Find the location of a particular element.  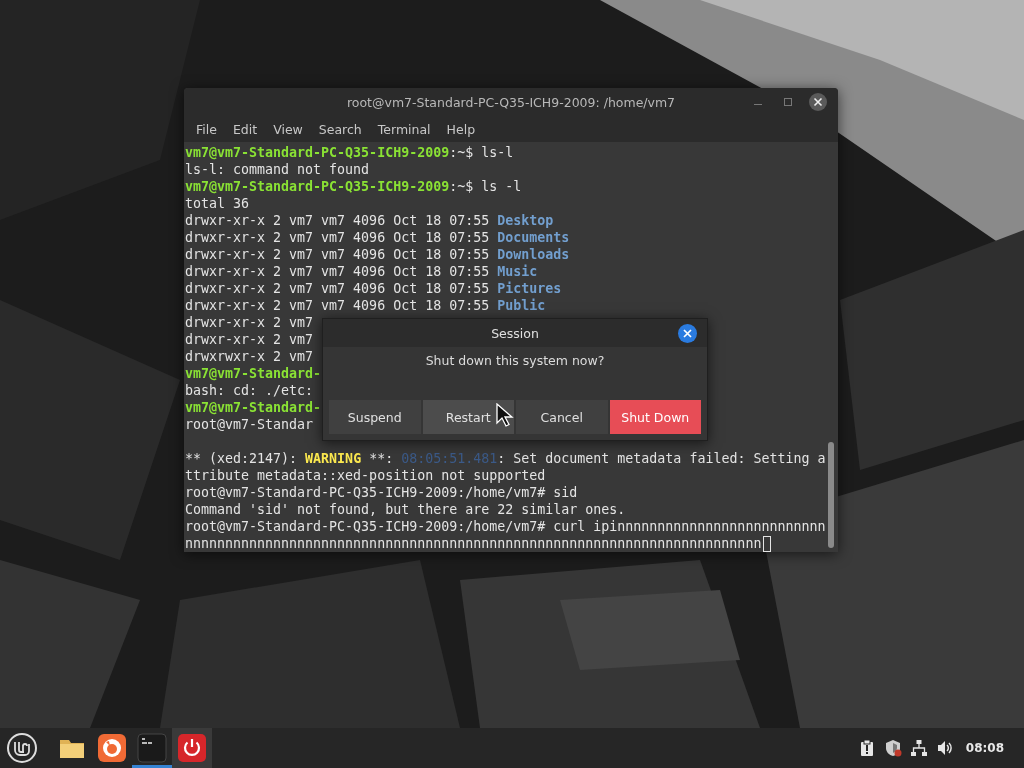

terminal-text: root@vm7-Standar is located at coordinates (249, 424).